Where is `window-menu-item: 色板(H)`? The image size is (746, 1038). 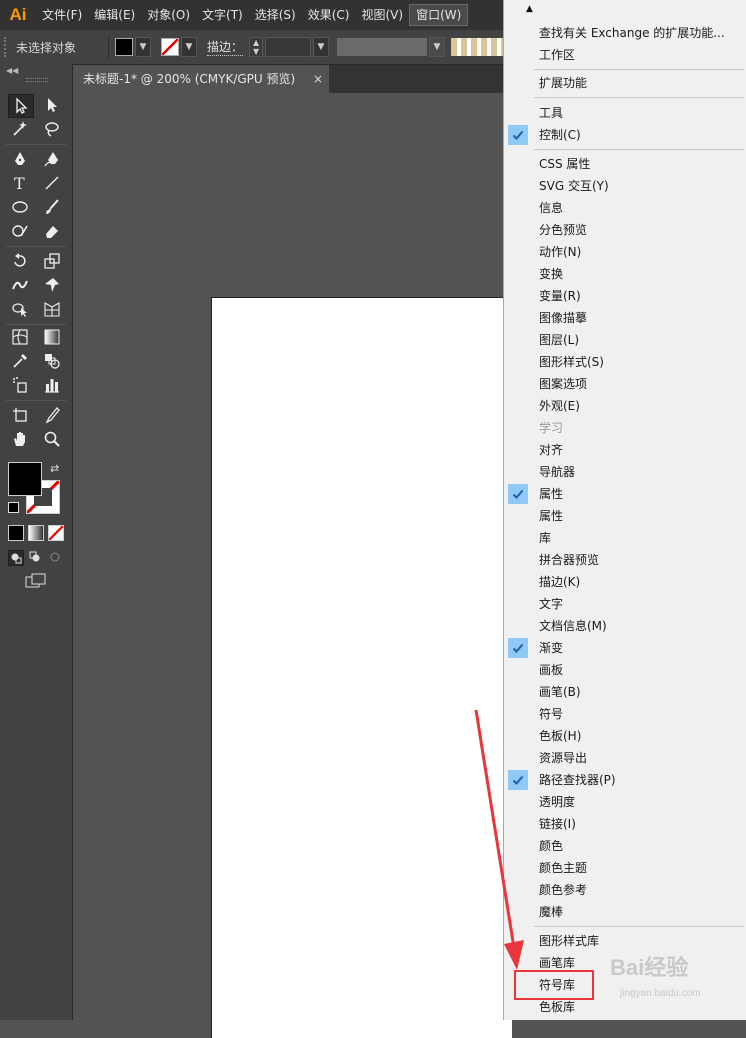
window-menu-item: 色板(H) is located at coordinates (625, 736).